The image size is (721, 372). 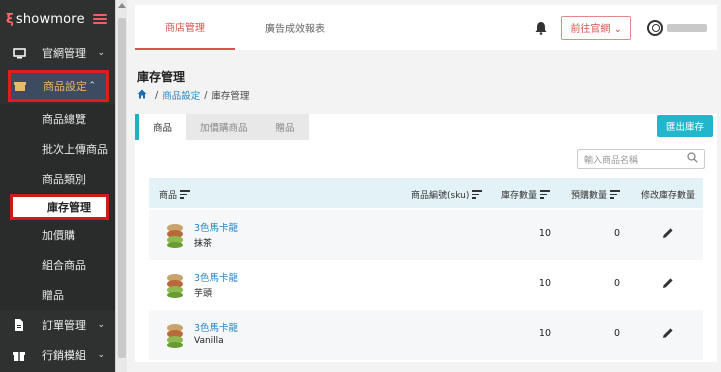 I want to click on brand-bar: ξ showmore, so click(x=57, y=19).